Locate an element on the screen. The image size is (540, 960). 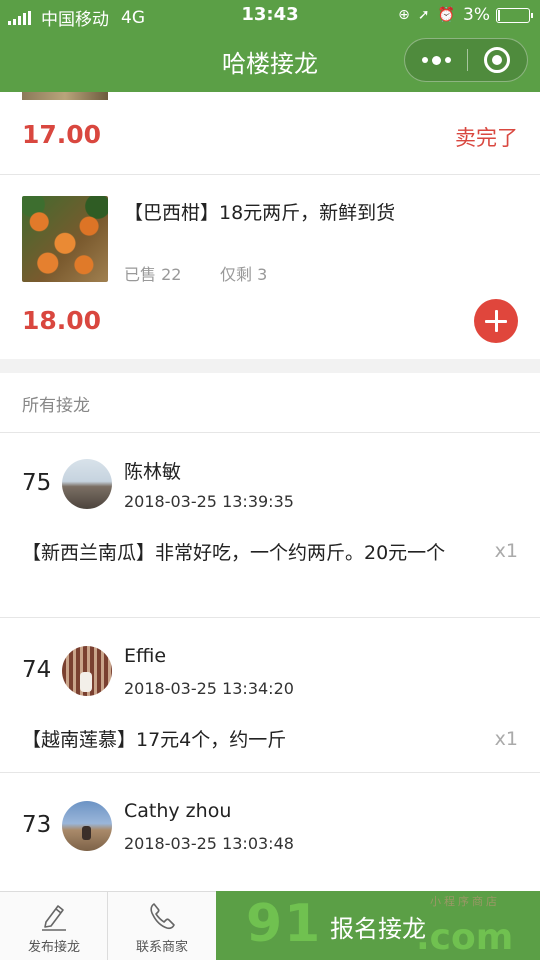
entry-user-name: Cathy zhou is located at coordinates (178, 811).